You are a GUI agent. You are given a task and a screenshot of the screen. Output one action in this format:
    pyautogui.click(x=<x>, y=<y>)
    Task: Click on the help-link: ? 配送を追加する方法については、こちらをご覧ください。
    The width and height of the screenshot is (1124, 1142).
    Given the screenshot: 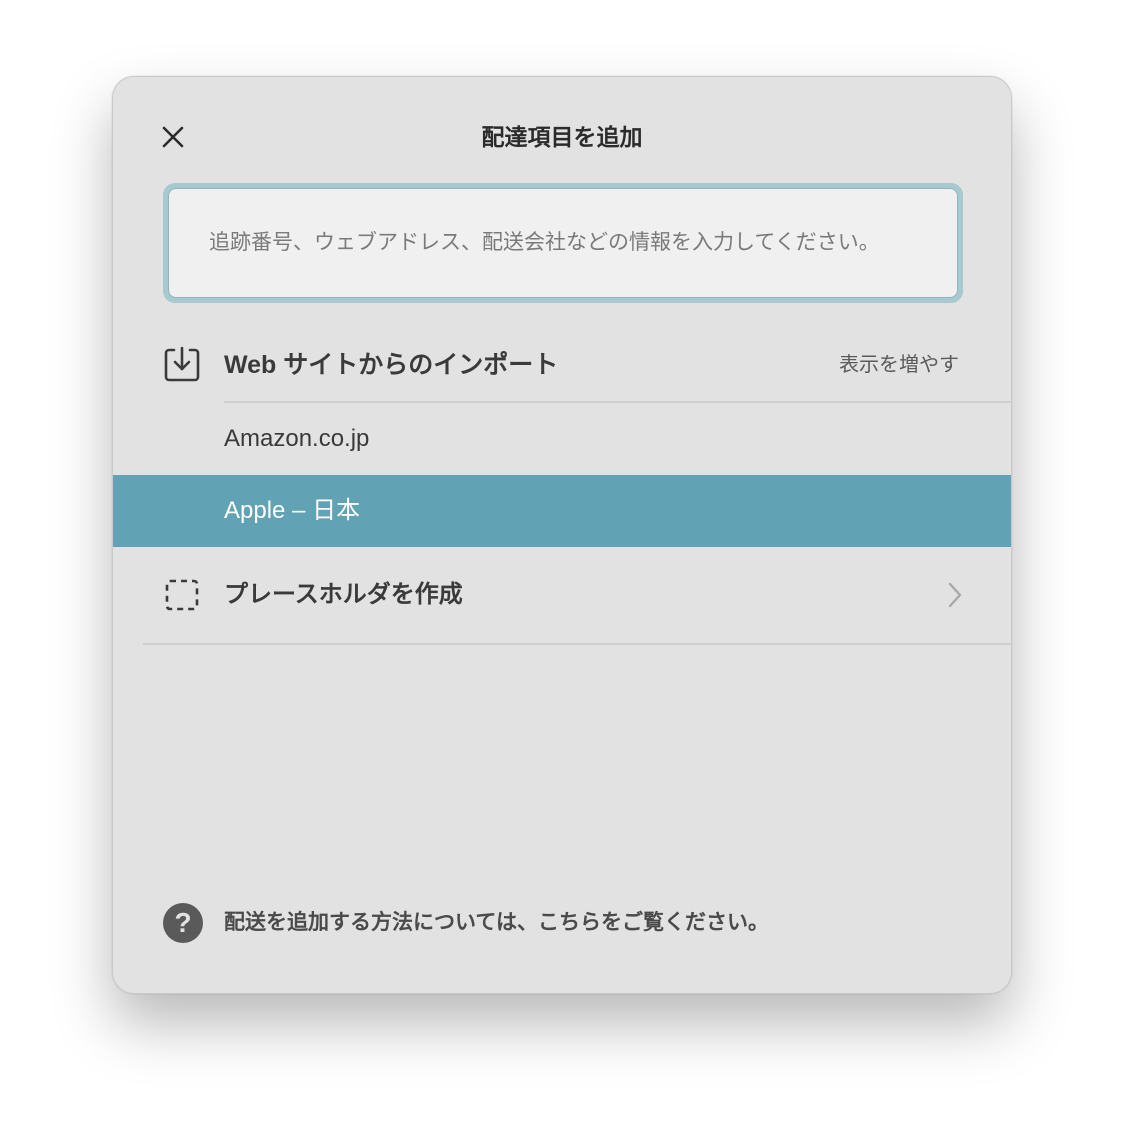 What is the action you would take?
    pyautogui.click(x=562, y=923)
    